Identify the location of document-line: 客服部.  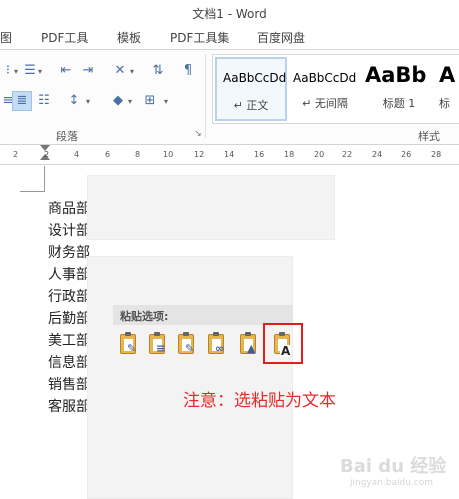
(69, 406).